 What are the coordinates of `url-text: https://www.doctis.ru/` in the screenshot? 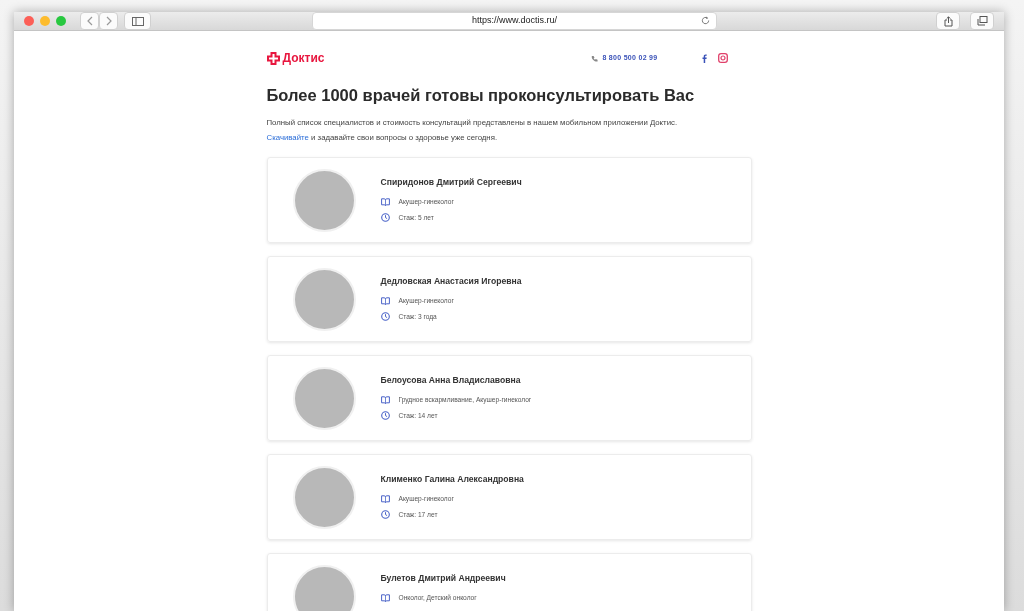 It's located at (514, 21).